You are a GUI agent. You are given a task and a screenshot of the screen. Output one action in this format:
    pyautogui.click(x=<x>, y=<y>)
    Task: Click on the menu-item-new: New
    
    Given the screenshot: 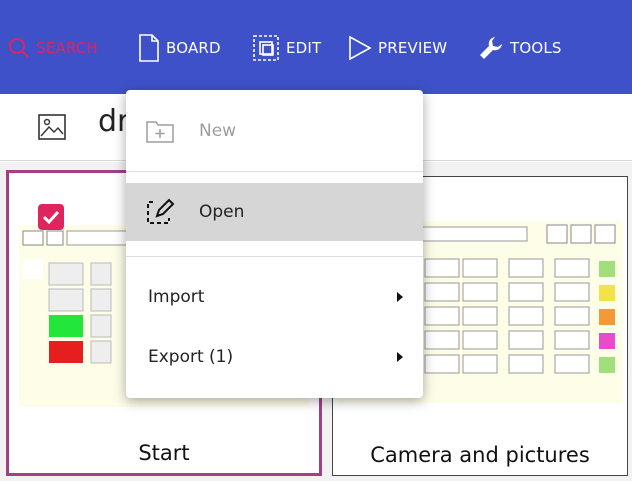 What is the action you would take?
    pyautogui.click(x=274, y=131)
    